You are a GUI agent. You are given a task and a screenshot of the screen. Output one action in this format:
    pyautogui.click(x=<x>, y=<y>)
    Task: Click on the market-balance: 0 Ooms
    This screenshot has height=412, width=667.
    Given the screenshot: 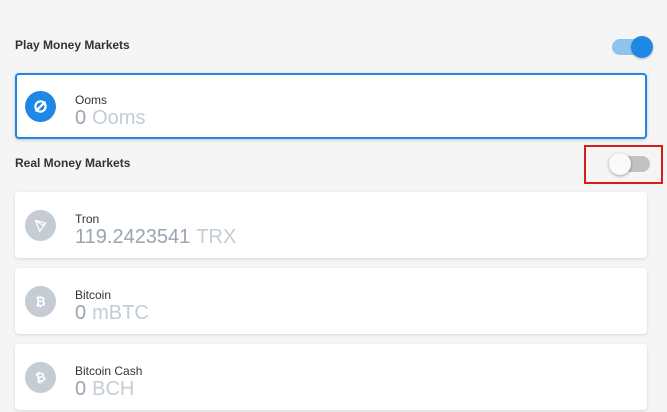 What is the action you would take?
    pyautogui.click(x=110, y=118)
    